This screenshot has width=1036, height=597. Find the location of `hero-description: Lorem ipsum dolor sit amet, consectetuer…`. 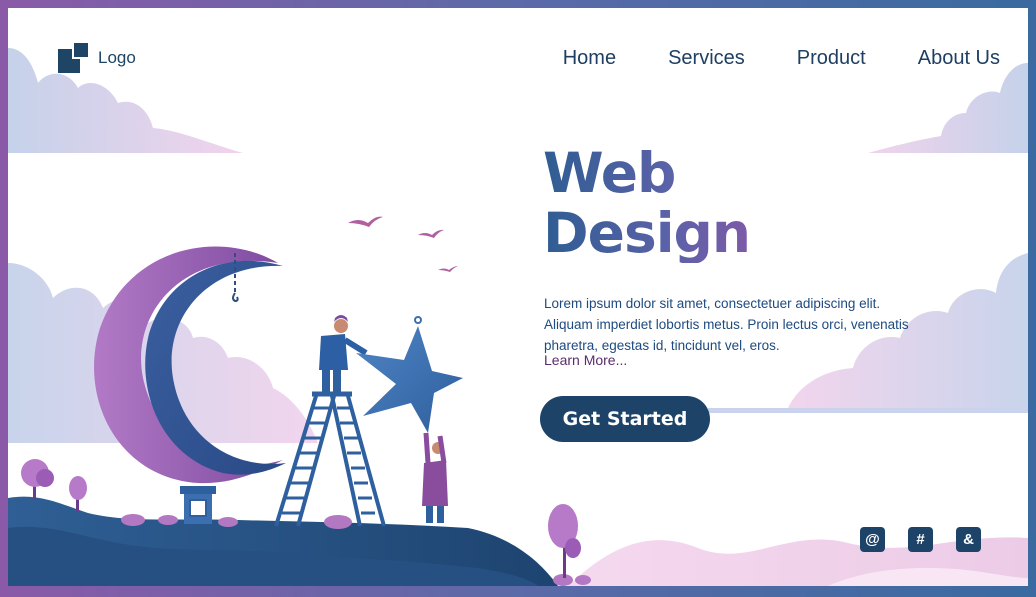

hero-description: Lorem ipsum dolor sit amet, consectetuer… is located at coordinates (726, 324).